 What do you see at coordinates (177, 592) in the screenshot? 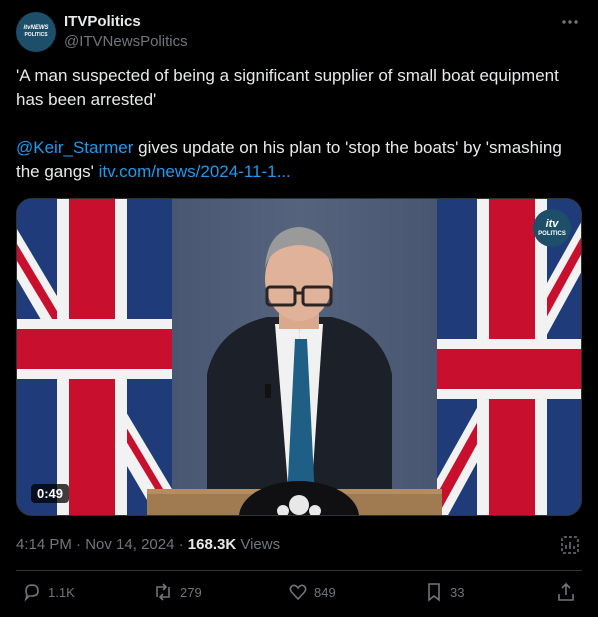
I see `repost-button: 279` at bounding box center [177, 592].